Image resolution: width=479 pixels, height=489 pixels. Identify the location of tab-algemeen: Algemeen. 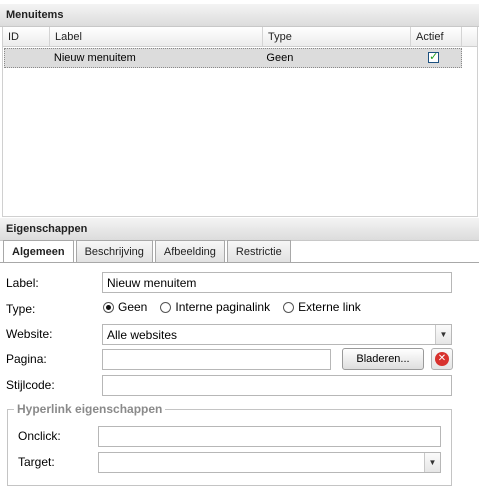
(38, 251).